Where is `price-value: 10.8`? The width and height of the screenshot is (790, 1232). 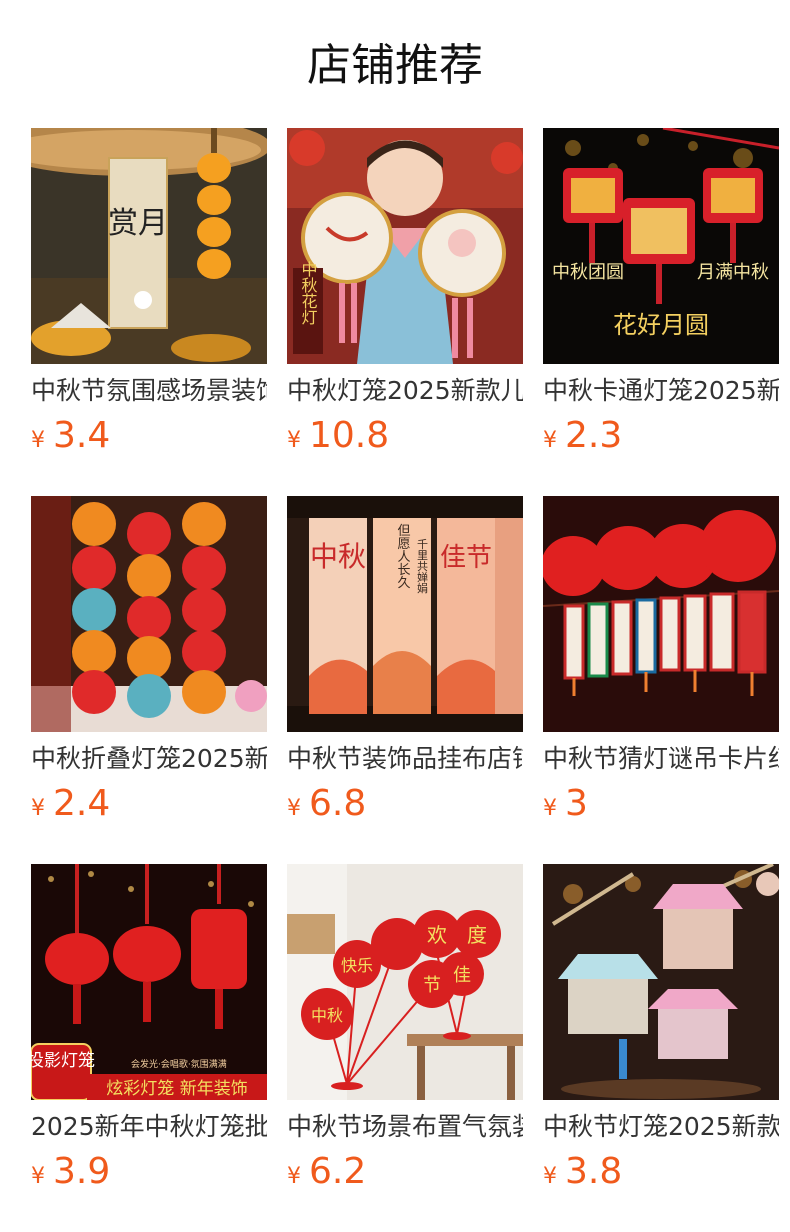
price-value: 10.8 is located at coordinates (349, 435).